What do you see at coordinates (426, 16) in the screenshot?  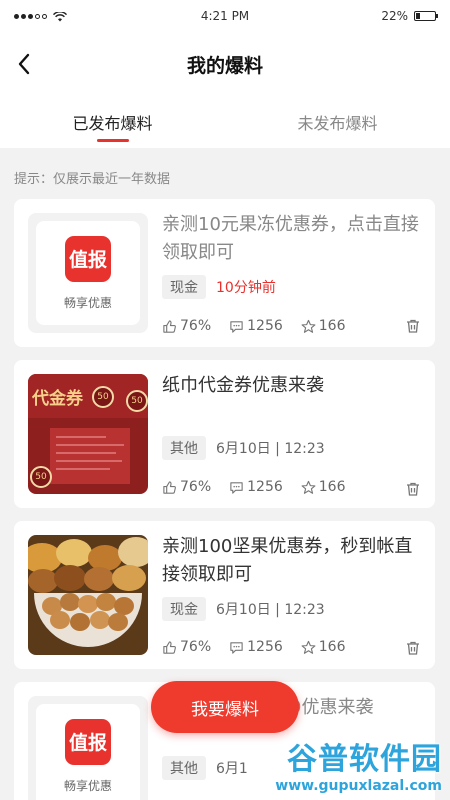 I see `battery-icon` at bounding box center [426, 16].